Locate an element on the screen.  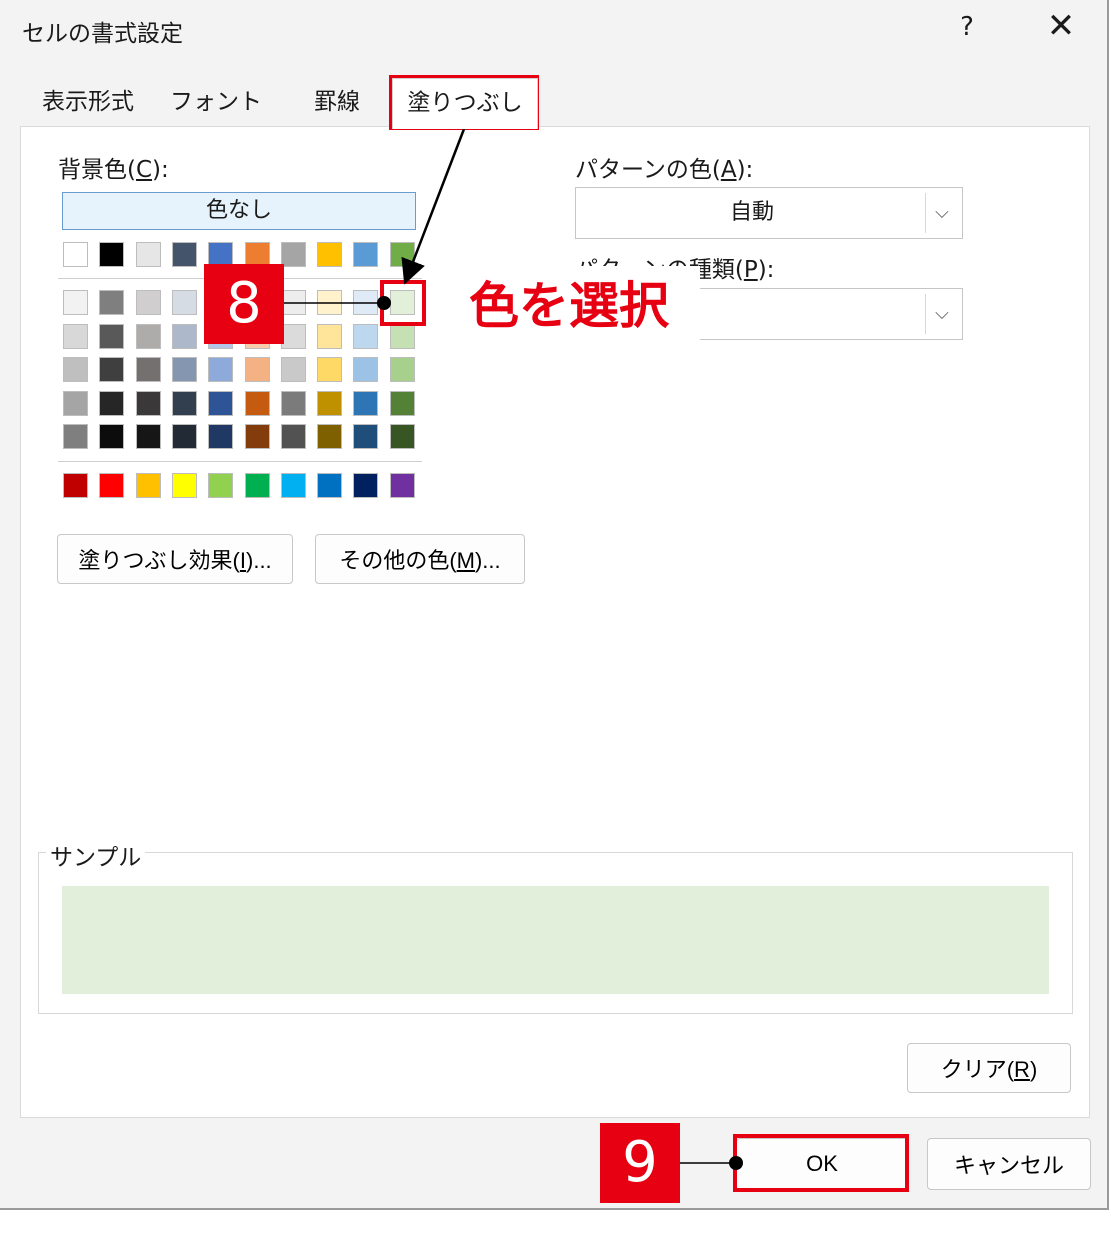
step8-connector-dot is located at coordinates (384, 303).